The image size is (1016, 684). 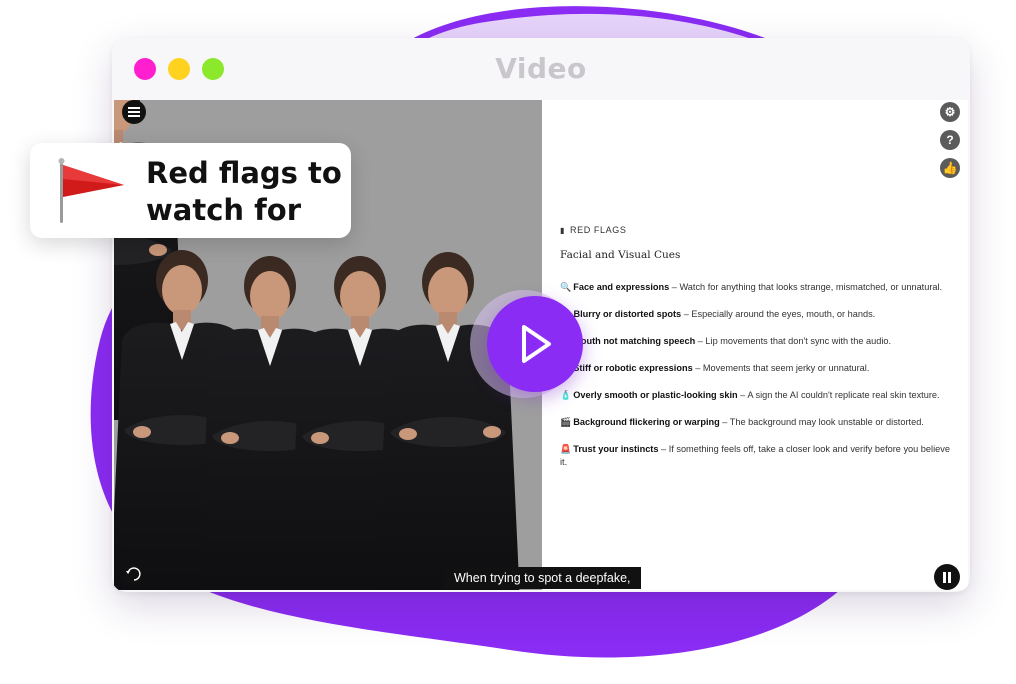 I want to click on help-button: ?, so click(x=950, y=140).